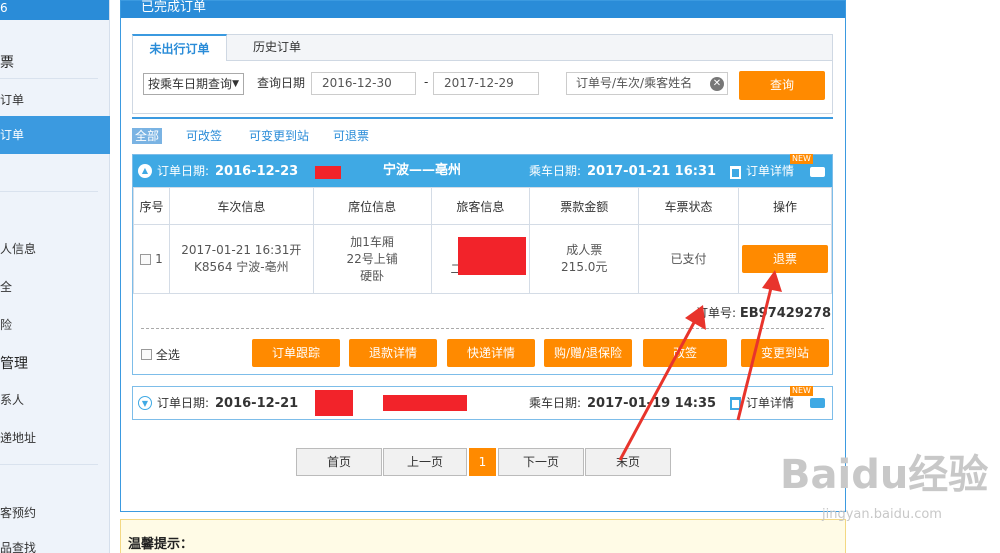 This screenshot has width=1000, height=553. I want to click on column-header: 车次信息, so click(241, 206).